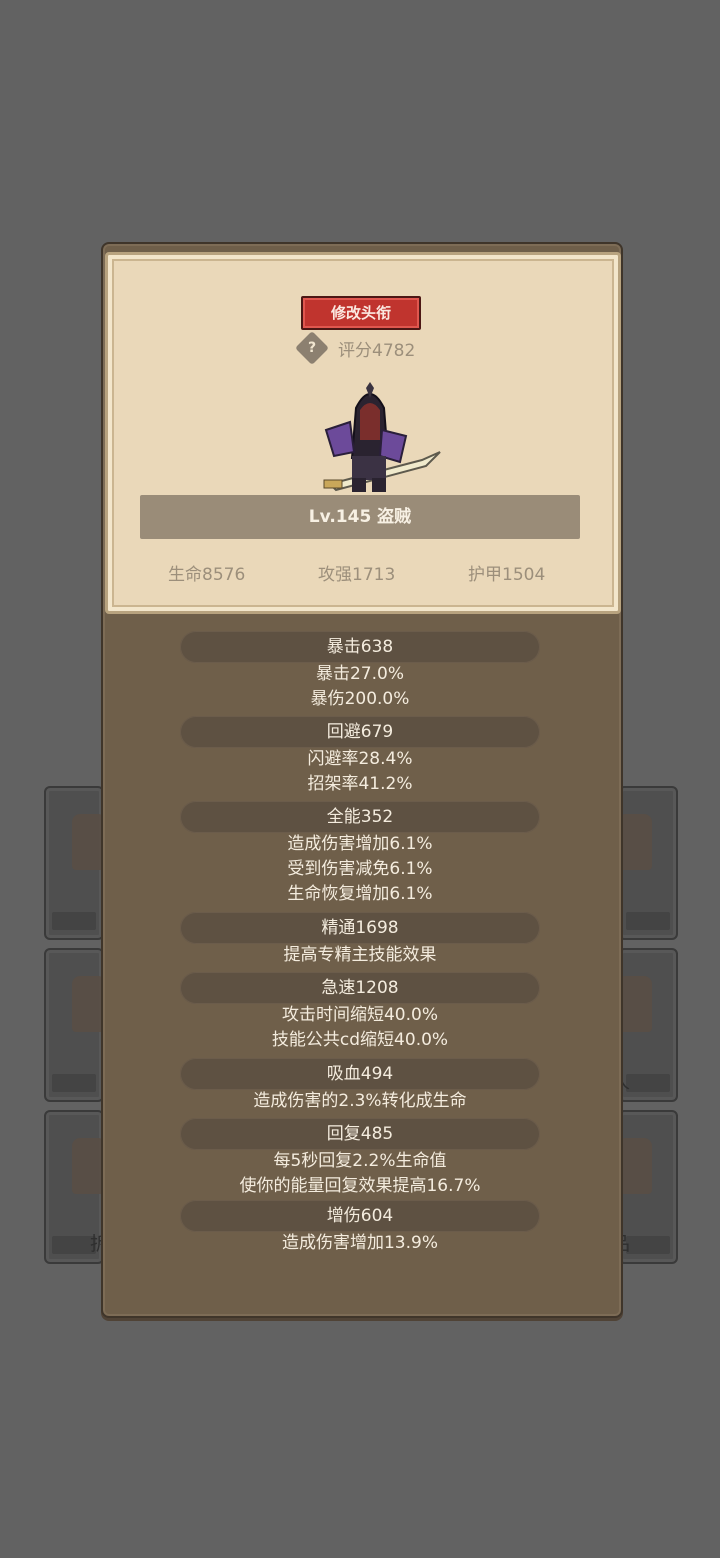 The height and width of the screenshot is (1558, 720). Describe the element at coordinates (360, 928) in the screenshot. I see `section-header-mastery: 精通1698` at that location.